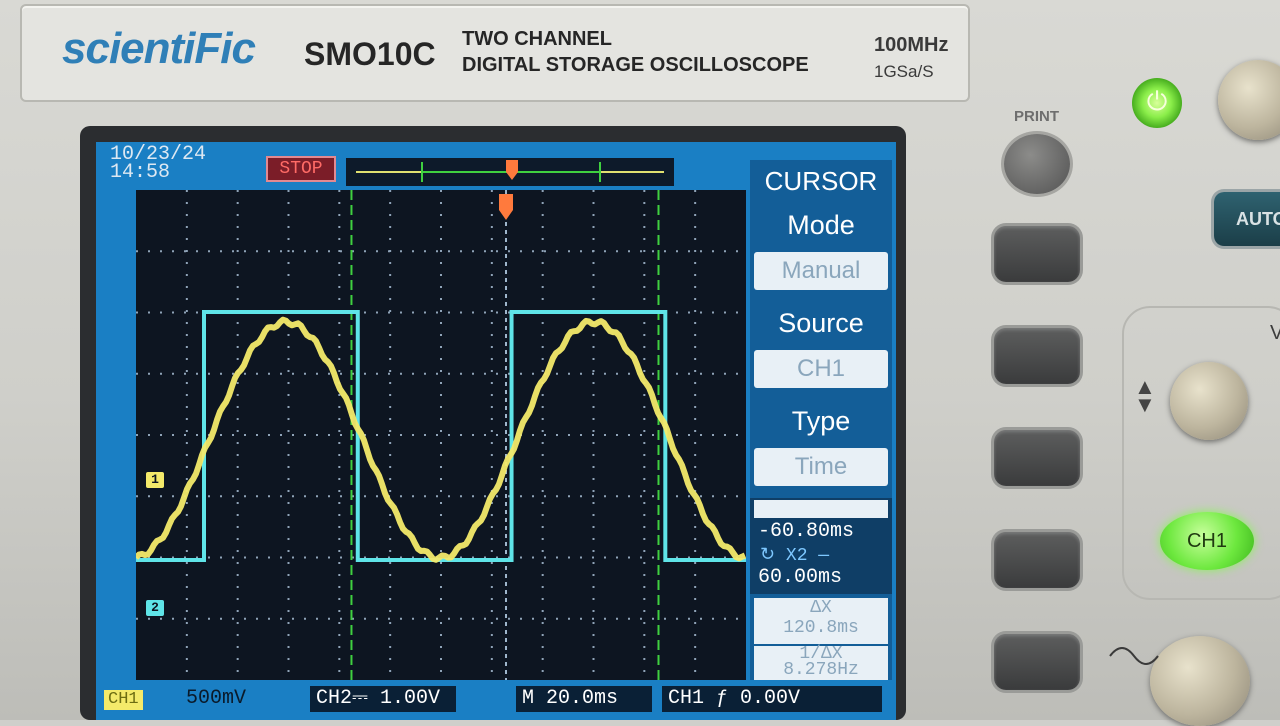 This screenshot has height=726, width=1280. I want to click on timebase-label: M, so click(528, 698).